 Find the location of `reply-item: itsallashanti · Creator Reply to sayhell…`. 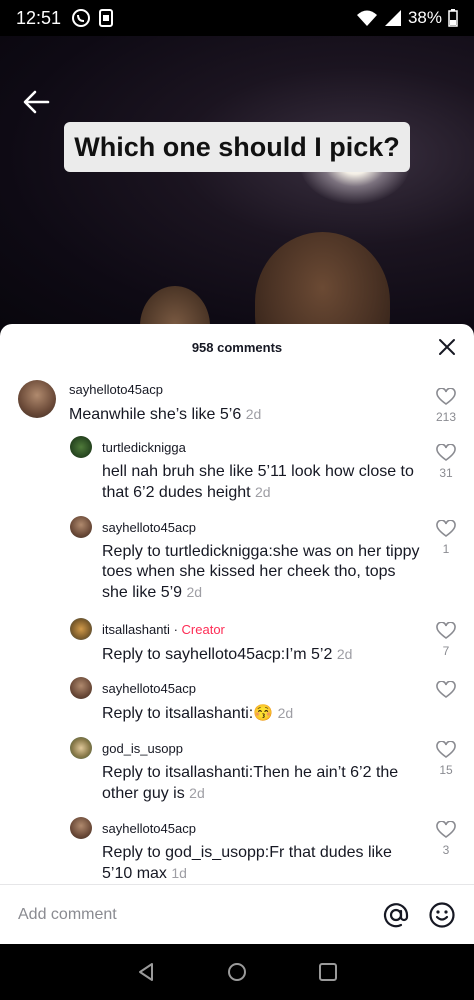

reply-item: itsallashanti · Creator Reply to sayhell… is located at coordinates (237, 648).